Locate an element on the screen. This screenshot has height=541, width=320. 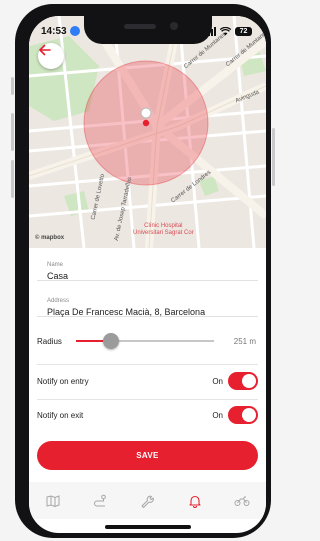
tab-maintenance is located at coordinates (147, 501).